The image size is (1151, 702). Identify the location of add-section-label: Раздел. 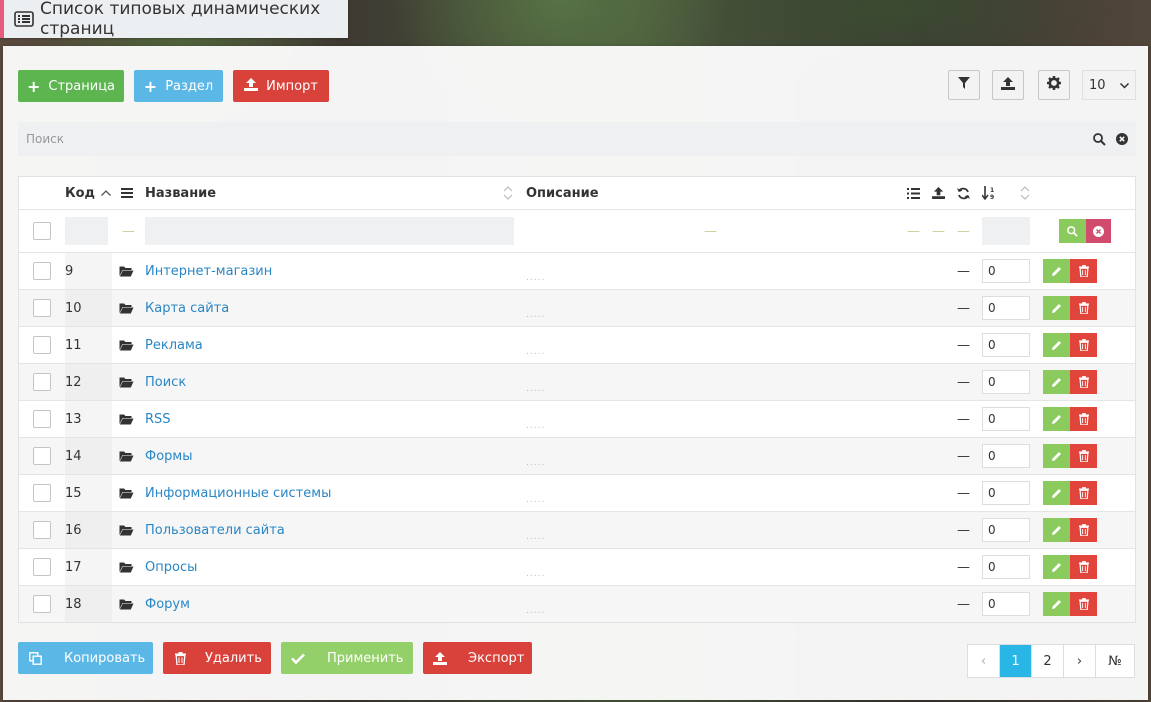
(189, 86).